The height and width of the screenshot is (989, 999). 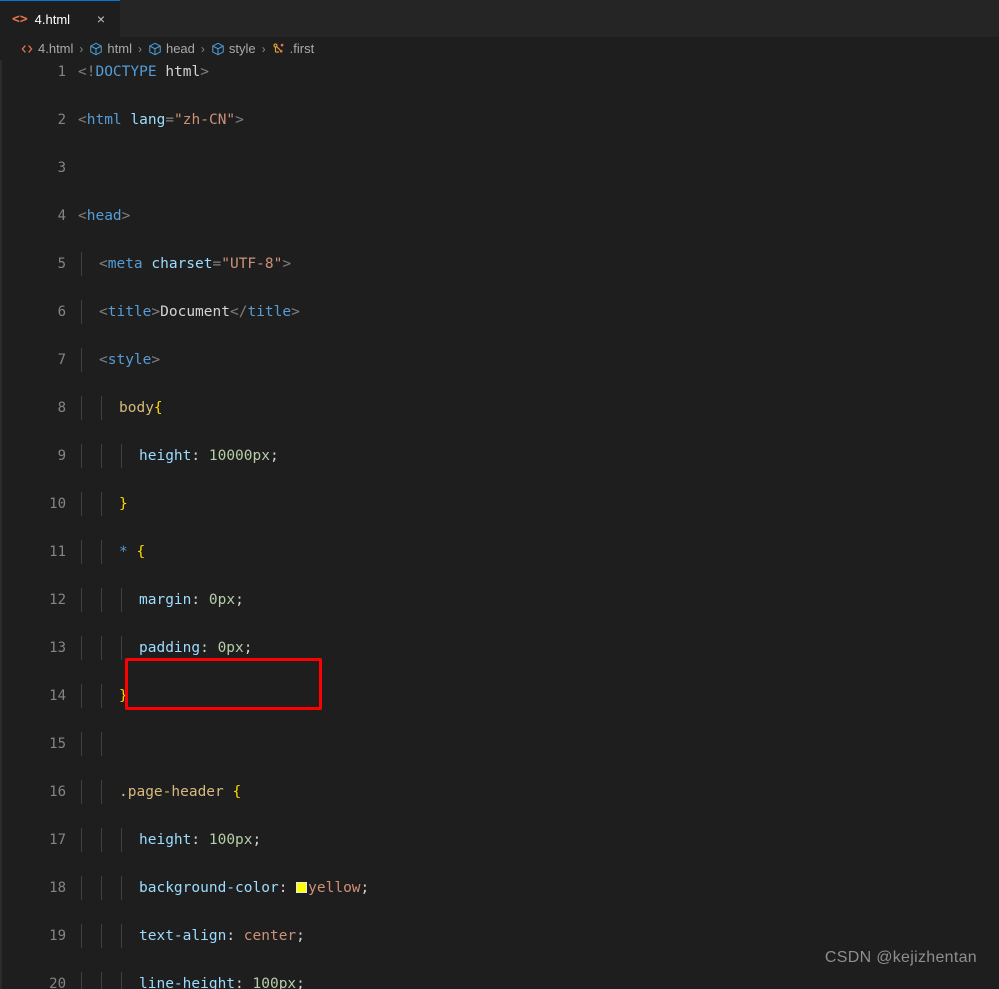 I want to click on code-line: 17 height: 100px;, so click(x=499, y=840).